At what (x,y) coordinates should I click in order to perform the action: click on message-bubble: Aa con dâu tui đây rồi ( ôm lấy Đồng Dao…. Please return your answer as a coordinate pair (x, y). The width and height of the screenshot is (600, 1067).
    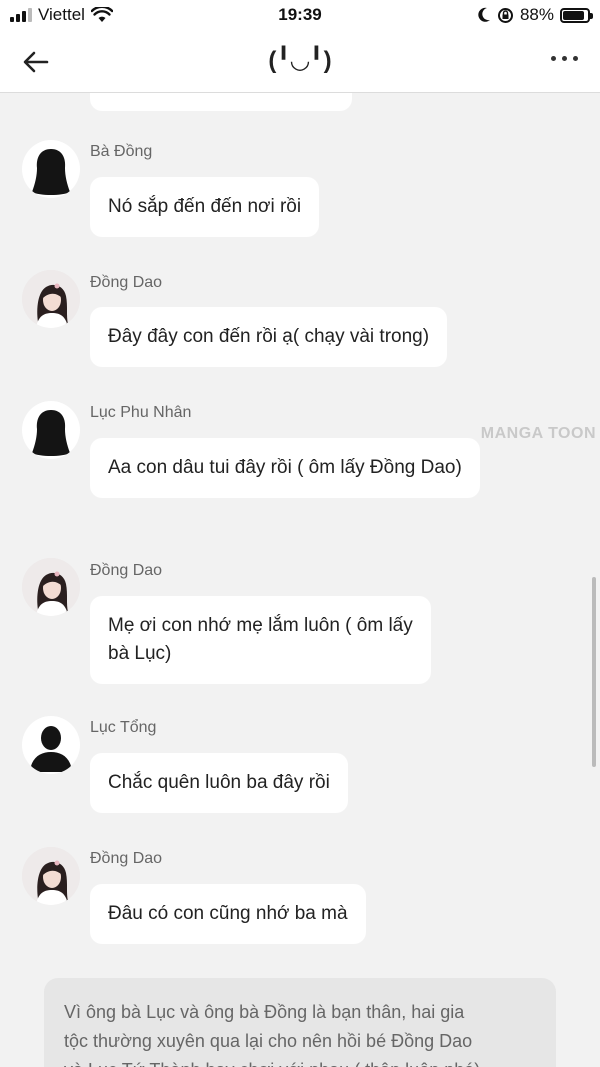
    Looking at the image, I should click on (285, 468).